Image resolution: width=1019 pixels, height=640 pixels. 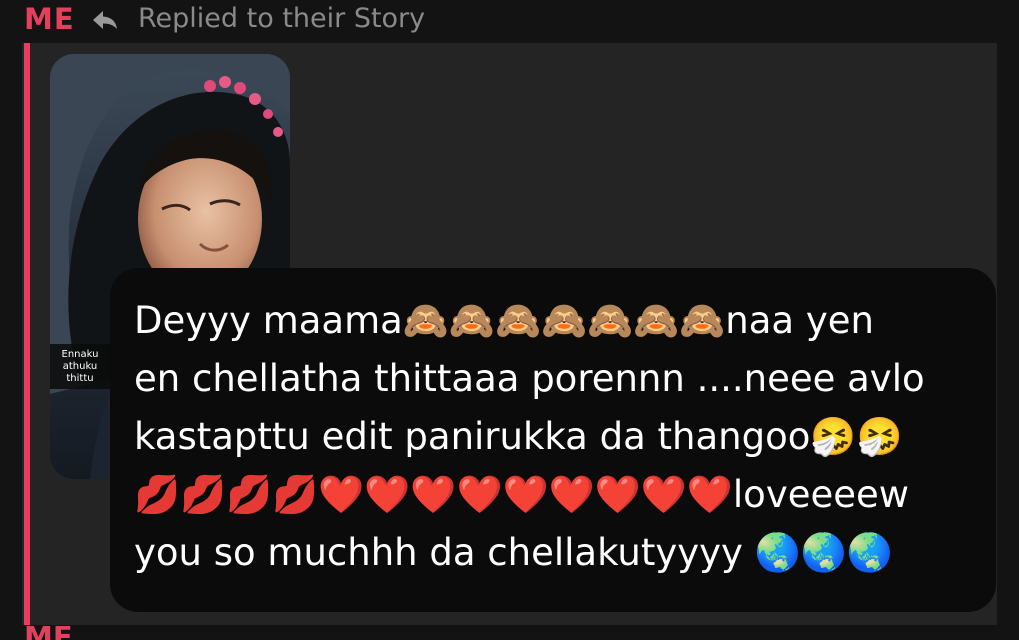 I want to click on sender-accent-line, so click(x=27, y=334).